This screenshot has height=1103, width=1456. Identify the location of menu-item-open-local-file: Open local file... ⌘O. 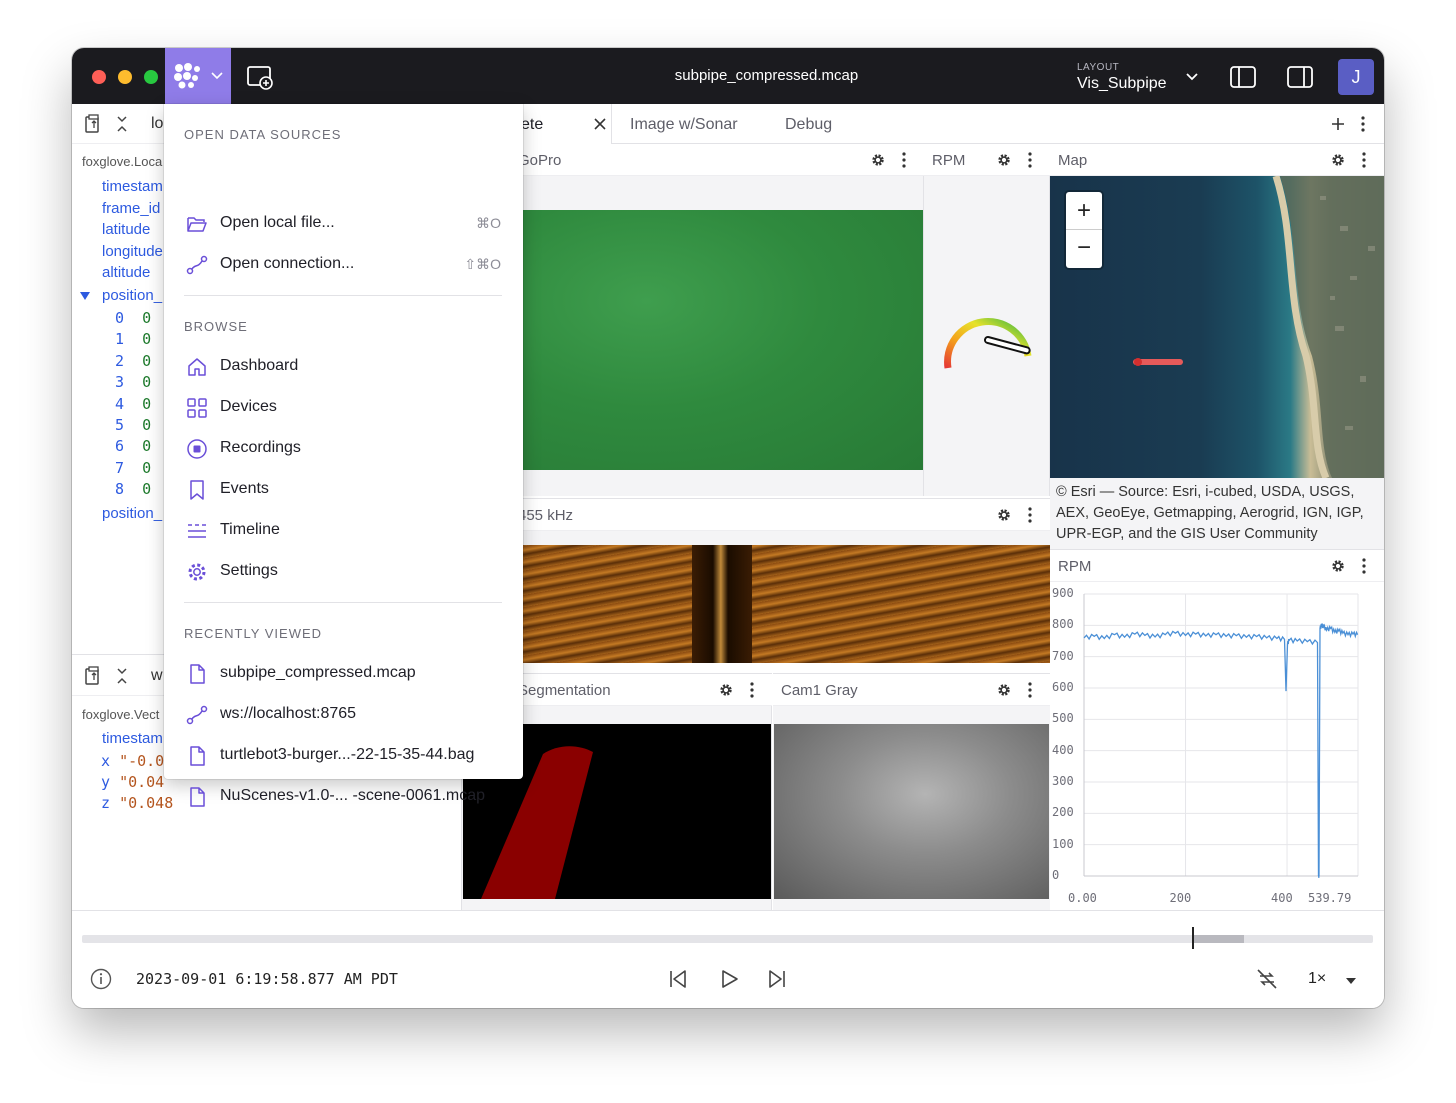
(343, 223).